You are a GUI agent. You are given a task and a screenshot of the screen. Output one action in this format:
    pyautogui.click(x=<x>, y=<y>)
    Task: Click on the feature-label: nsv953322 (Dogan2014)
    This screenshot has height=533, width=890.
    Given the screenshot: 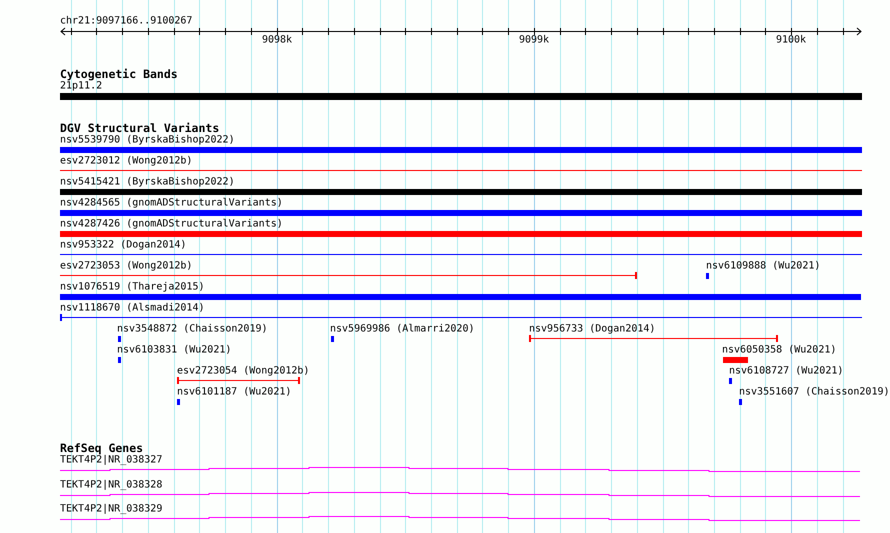 What is the action you would take?
    pyautogui.click(x=123, y=245)
    